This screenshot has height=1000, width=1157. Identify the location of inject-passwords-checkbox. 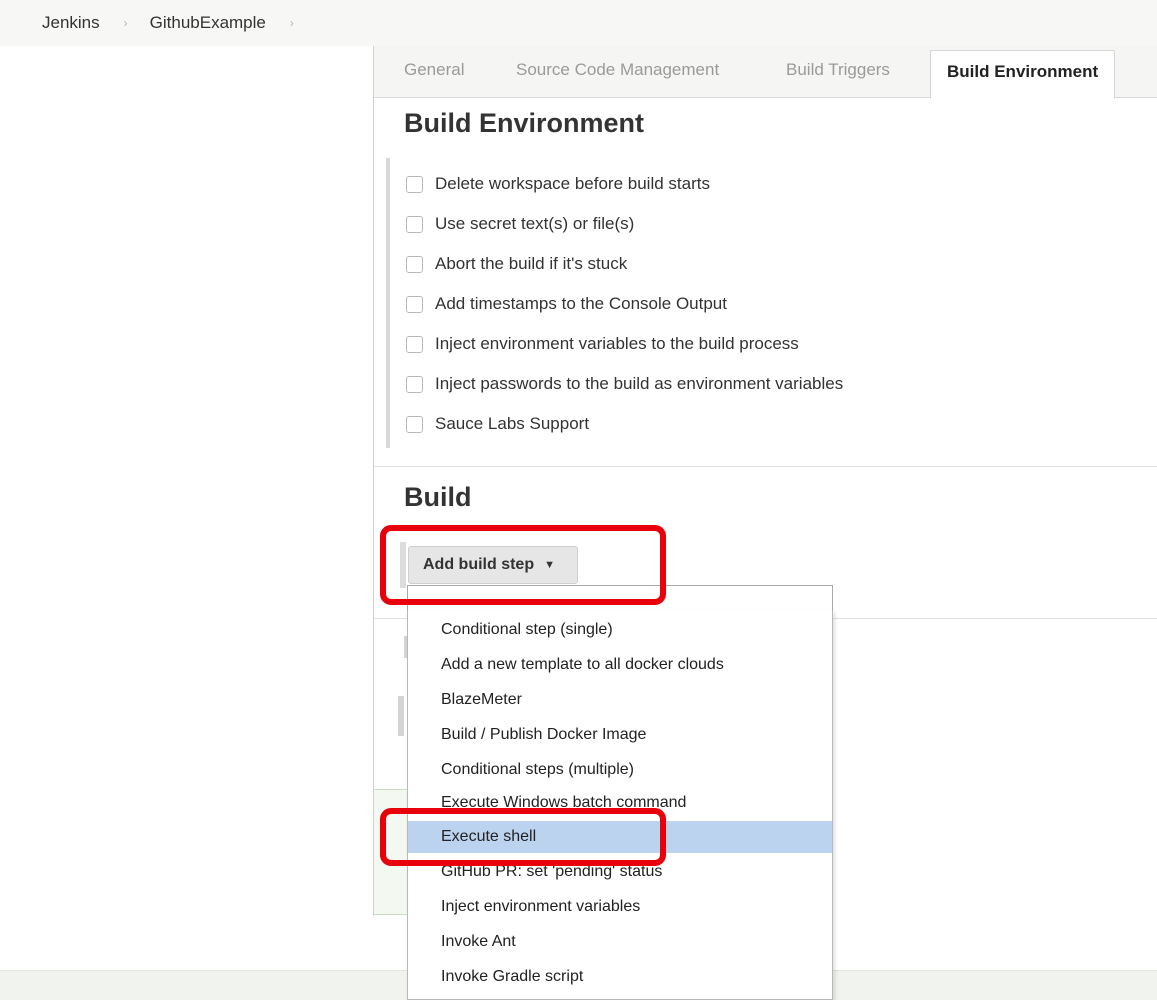
(414, 384).